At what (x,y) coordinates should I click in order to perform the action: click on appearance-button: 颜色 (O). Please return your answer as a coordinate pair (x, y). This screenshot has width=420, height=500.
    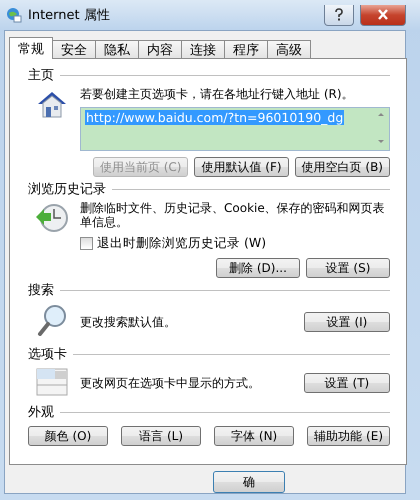
    Looking at the image, I should click on (68, 436).